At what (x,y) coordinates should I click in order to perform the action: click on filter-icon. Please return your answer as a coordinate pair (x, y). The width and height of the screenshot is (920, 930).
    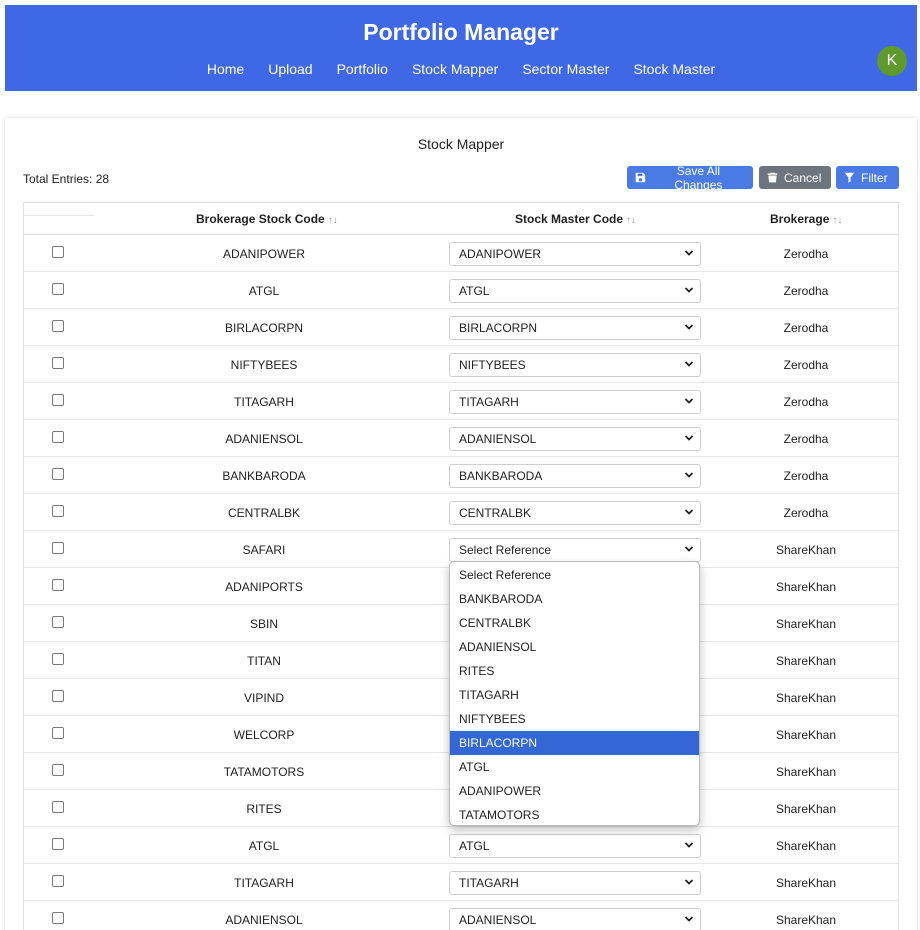
    Looking at the image, I should click on (849, 177).